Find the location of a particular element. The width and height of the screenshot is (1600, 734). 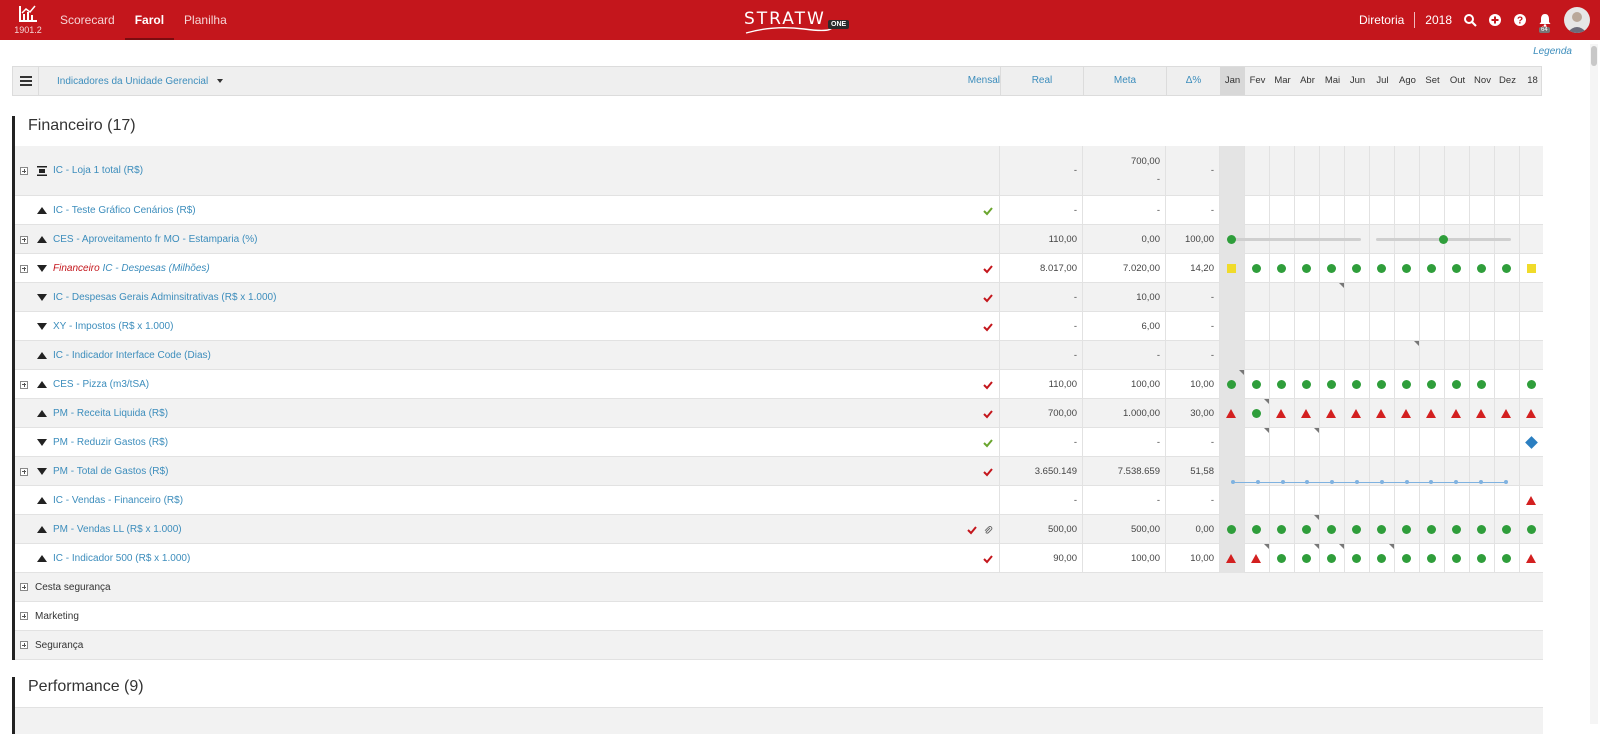

month-header-set: Set is located at coordinates (1432, 81).